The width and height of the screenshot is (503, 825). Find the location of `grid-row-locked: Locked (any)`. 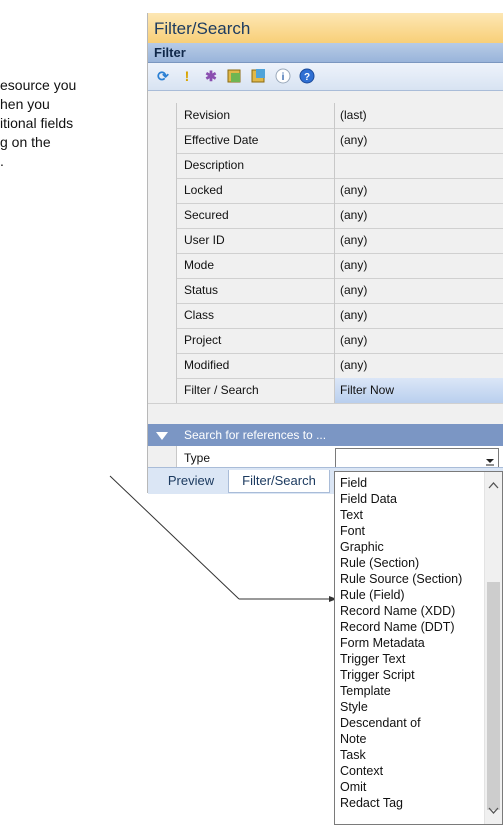

grid-row-locked: Locked (any) is located at coordinates (325, 191).